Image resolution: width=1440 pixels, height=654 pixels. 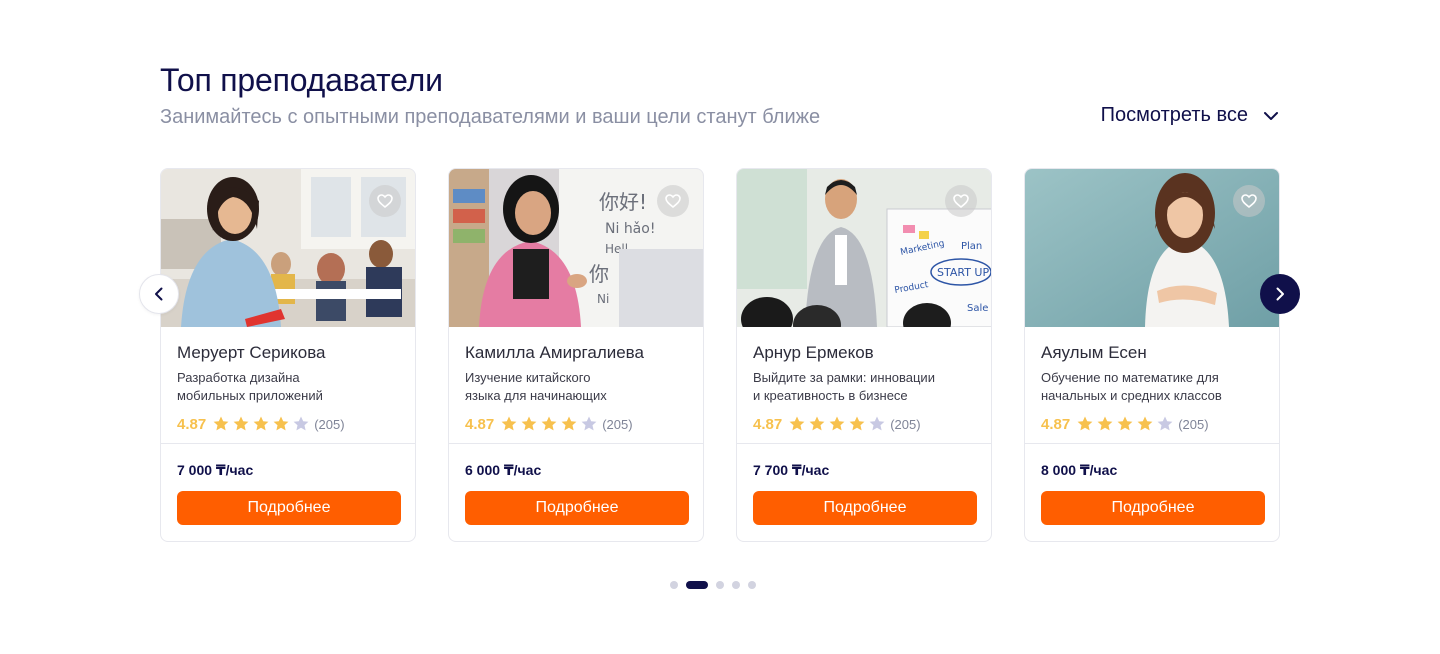 I want to click on carousel-prev-button, so click(x=159, y=294).